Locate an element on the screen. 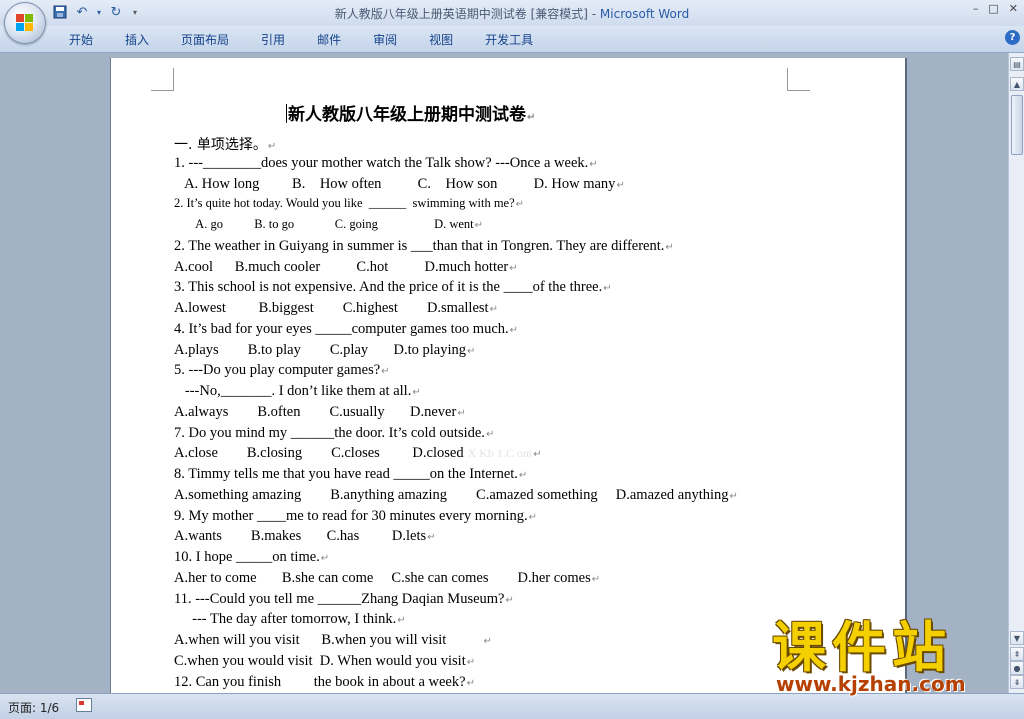 The width and height of the screenshot is (1024, 719). line-text: A.cool B.much cooler C.hot D.much hotter is located at coordinates (341, 267).